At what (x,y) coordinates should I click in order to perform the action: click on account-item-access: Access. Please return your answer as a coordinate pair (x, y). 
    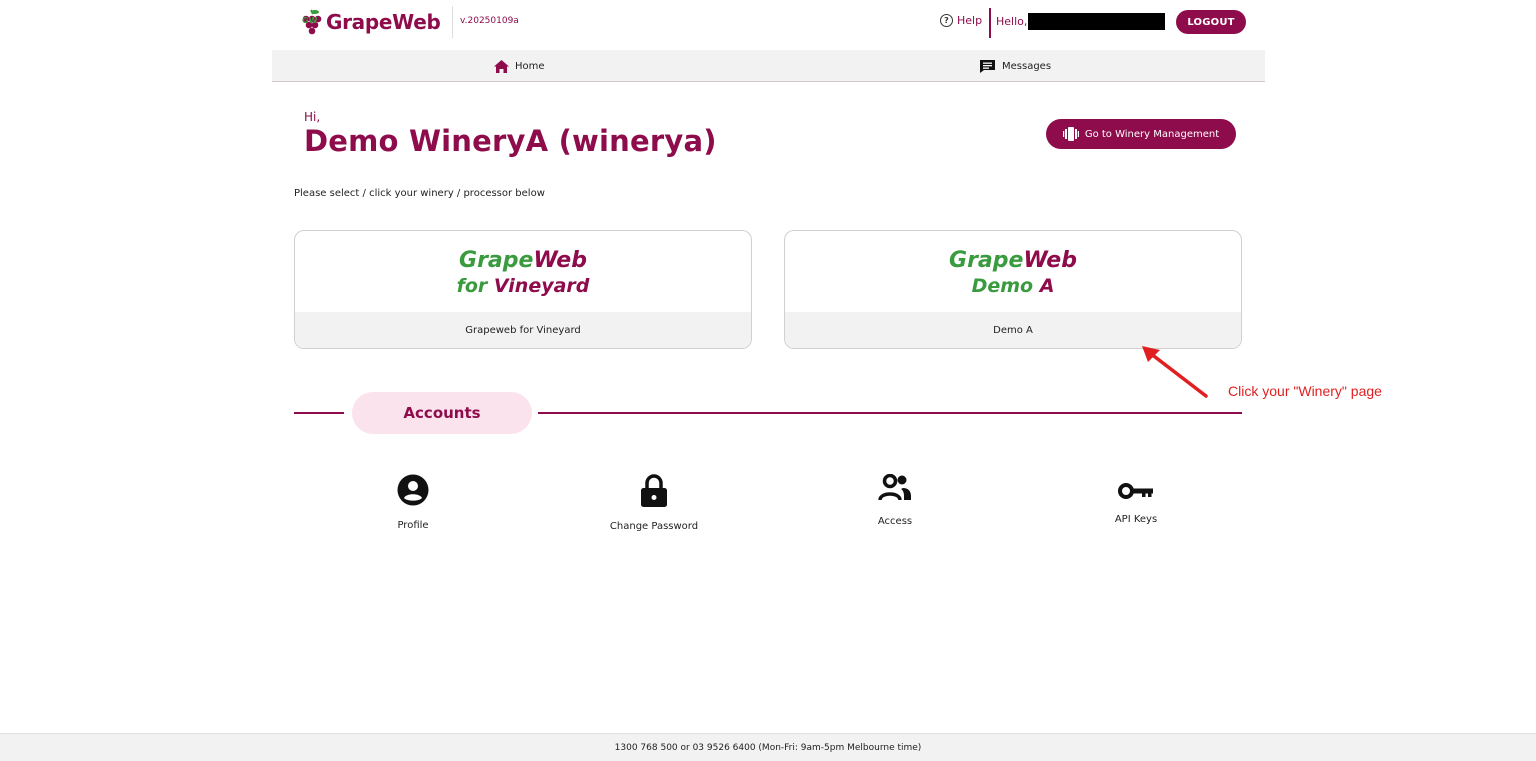
    Looking at the image, I should click on (895, 500).